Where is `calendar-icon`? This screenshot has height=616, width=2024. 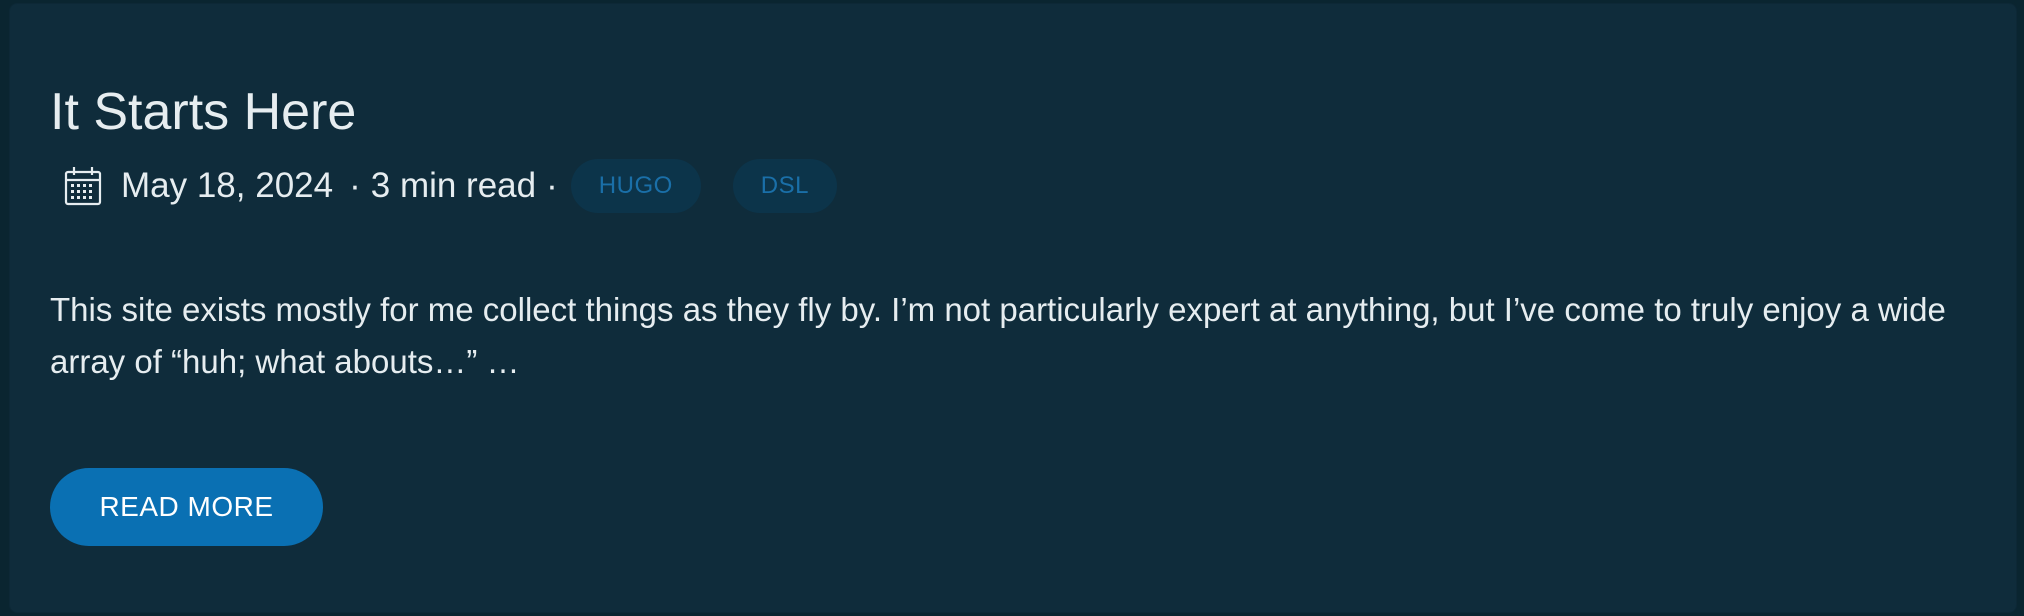
calendar-icon is located at coordinates (83, 186).